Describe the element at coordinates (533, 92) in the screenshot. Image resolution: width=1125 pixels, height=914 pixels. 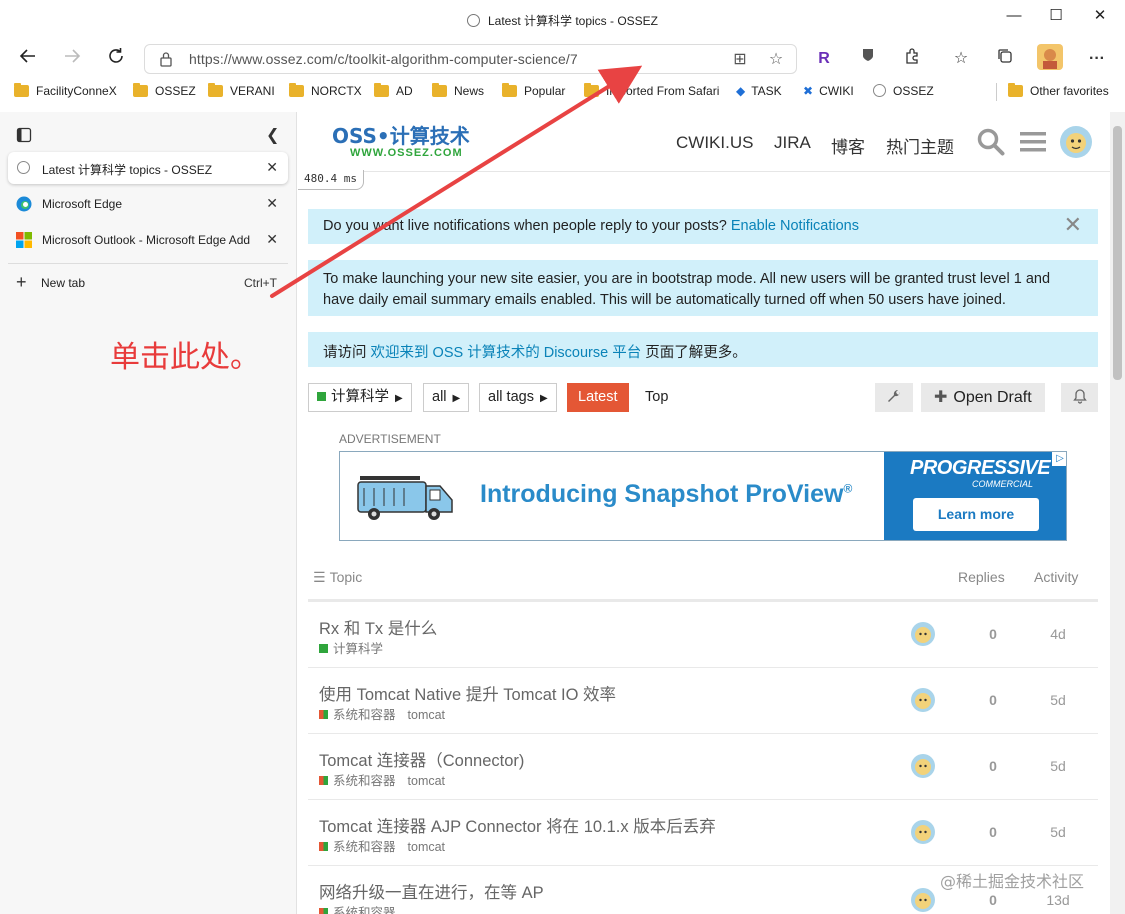
I see `favorite-item: Popular` at that location.